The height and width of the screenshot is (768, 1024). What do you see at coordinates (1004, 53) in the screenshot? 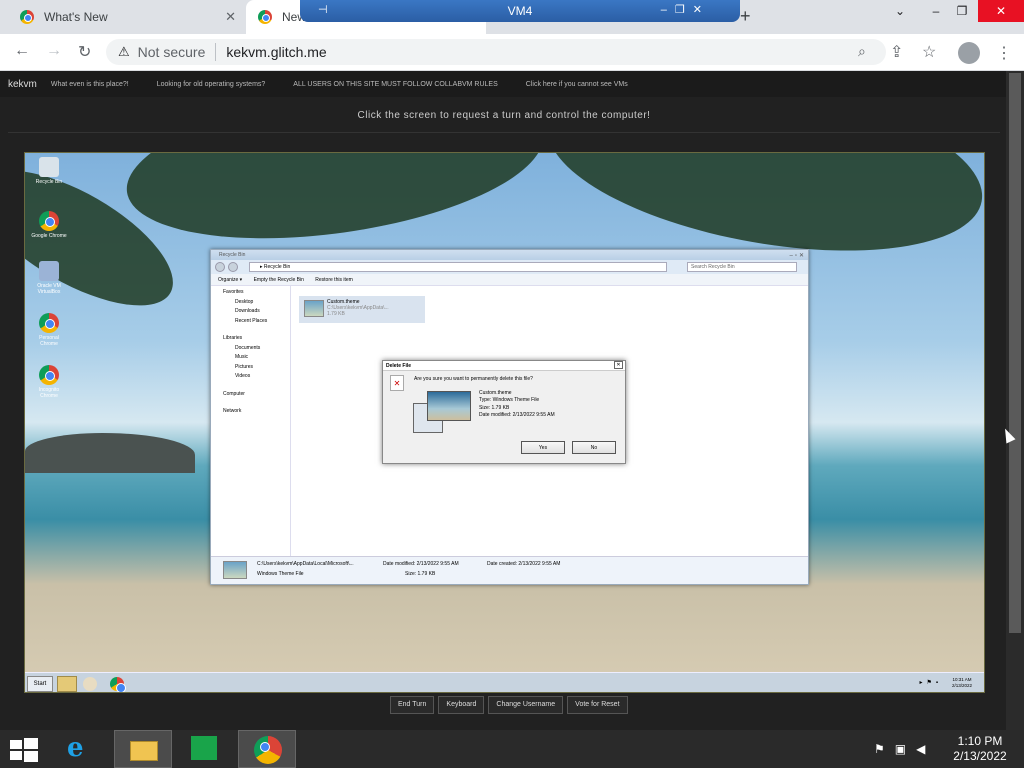
I see `menu-icon: ⋮` at bounding box center [1004, 53].